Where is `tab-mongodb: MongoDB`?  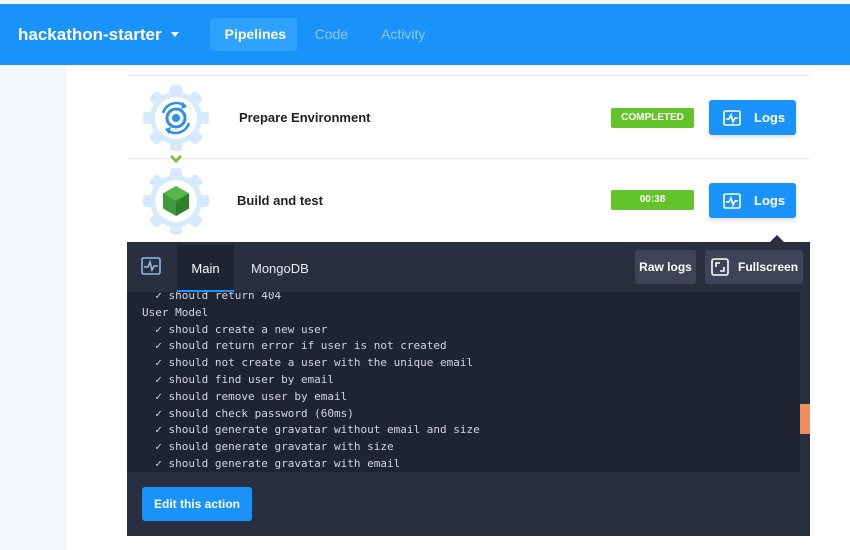
tab-mongodb: MongoDB is located at coordinates (280, 268).